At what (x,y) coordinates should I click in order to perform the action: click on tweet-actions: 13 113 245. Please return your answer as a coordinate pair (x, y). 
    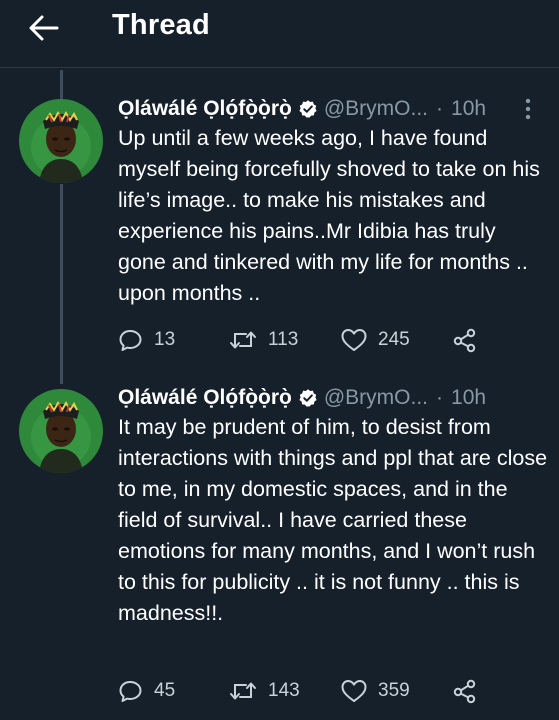
    Looking at the image, I should click on (328, 340).